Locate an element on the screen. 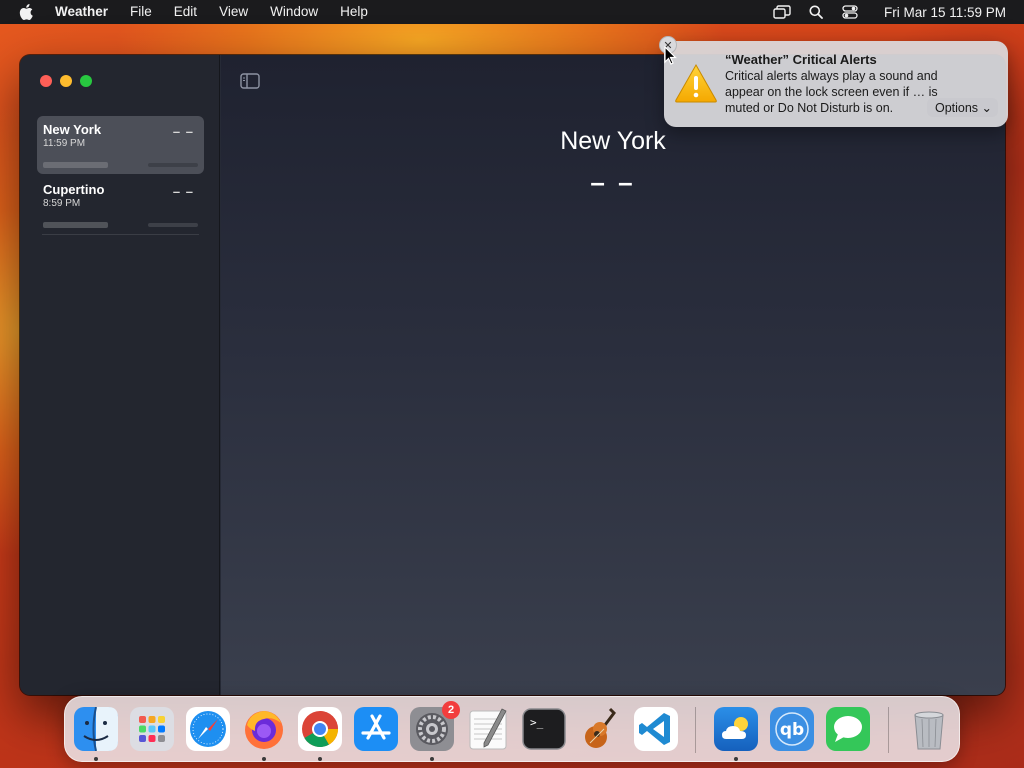 Image resolution: width=1024 pixels, height=768 pixels. dock-qbittorrent-icon: qb is located at coordinates (792, 729).